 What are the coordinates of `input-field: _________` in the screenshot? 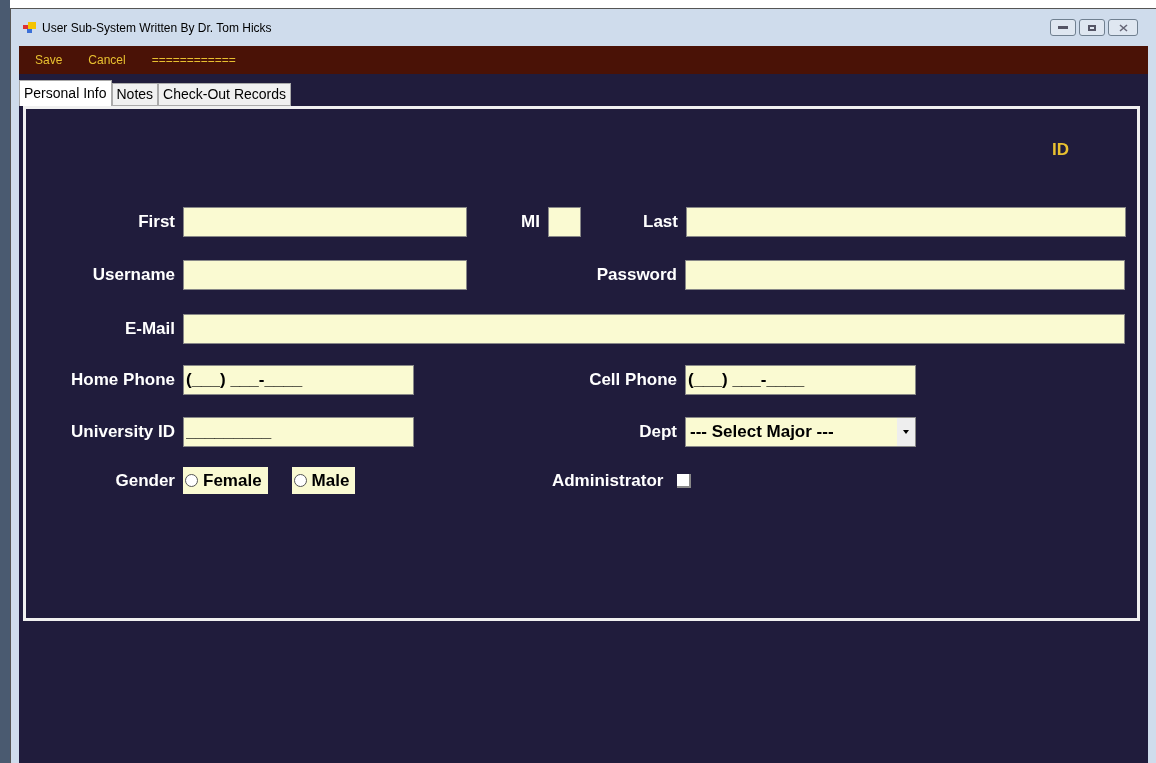 It's located at (298, 432).